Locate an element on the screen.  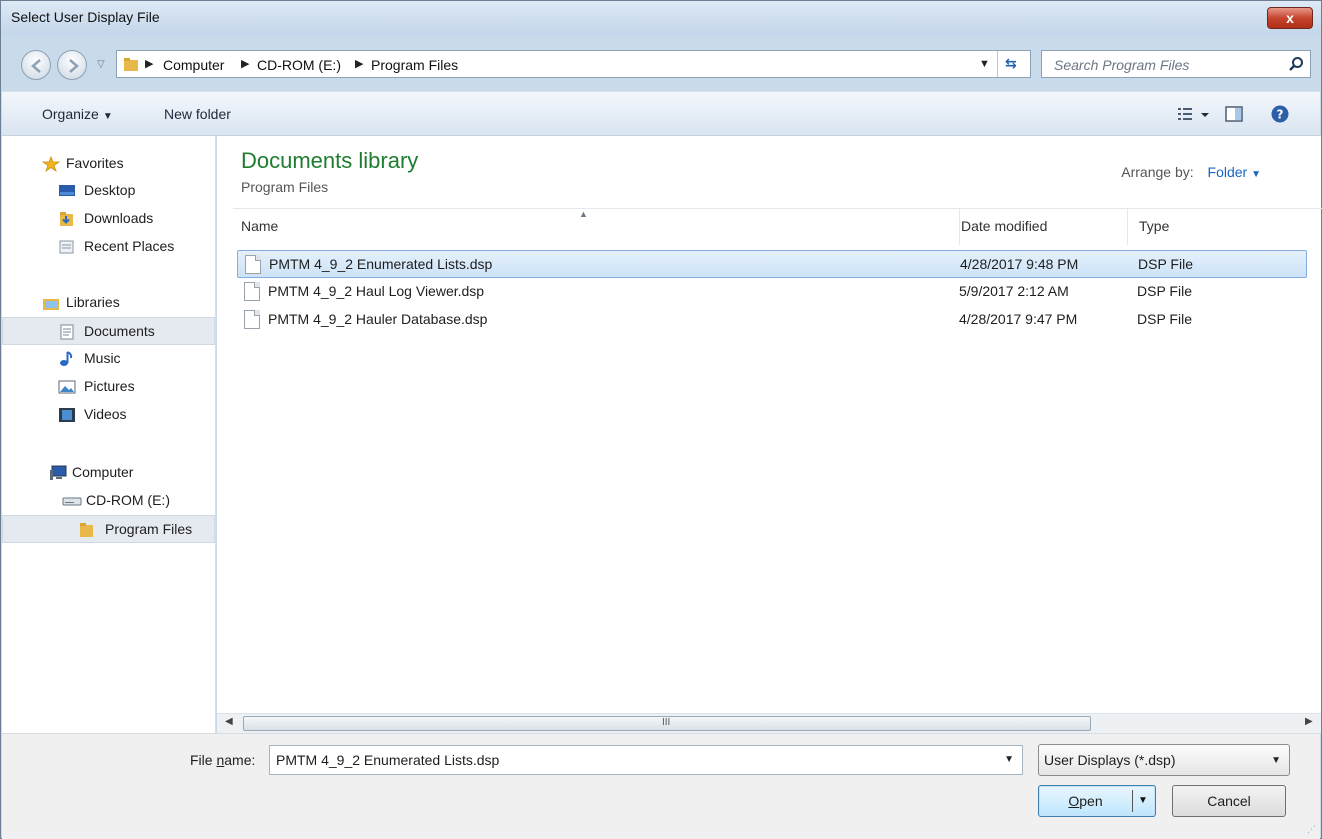
nav-label: Videos is located at coordinates (105, 414).